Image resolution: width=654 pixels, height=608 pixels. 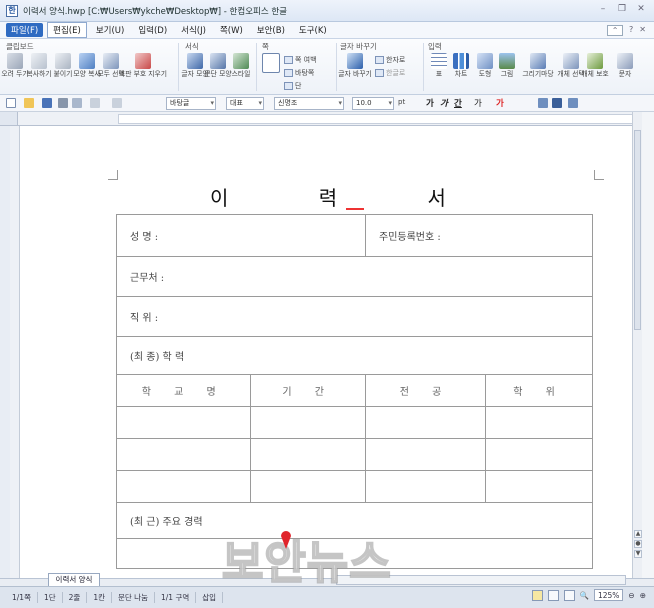 What do you see at coordinates (571, 65) in the screenshot?
I see `object-select-button: 개체 선택` at bounding box center [571, 65].